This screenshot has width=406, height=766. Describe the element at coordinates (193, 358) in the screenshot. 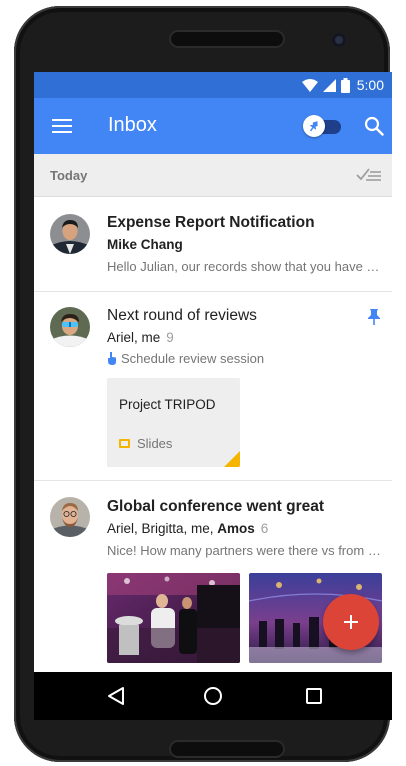

I see `reminder-text: Schedule review session` at that location.